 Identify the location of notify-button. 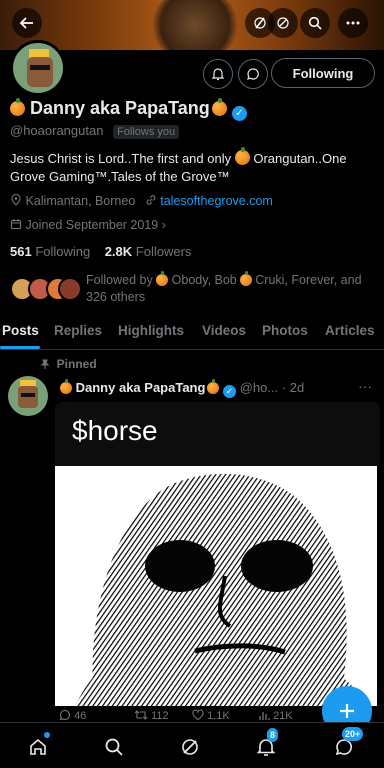
(218, 74).